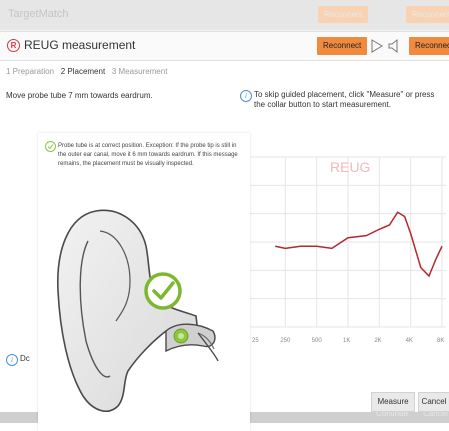 This screenshot has width=449, height=431. What do you see at coordinates (433, 402) in the screenshot?
I see `cancel-button: Cancel` at bounding box center [433, 402].